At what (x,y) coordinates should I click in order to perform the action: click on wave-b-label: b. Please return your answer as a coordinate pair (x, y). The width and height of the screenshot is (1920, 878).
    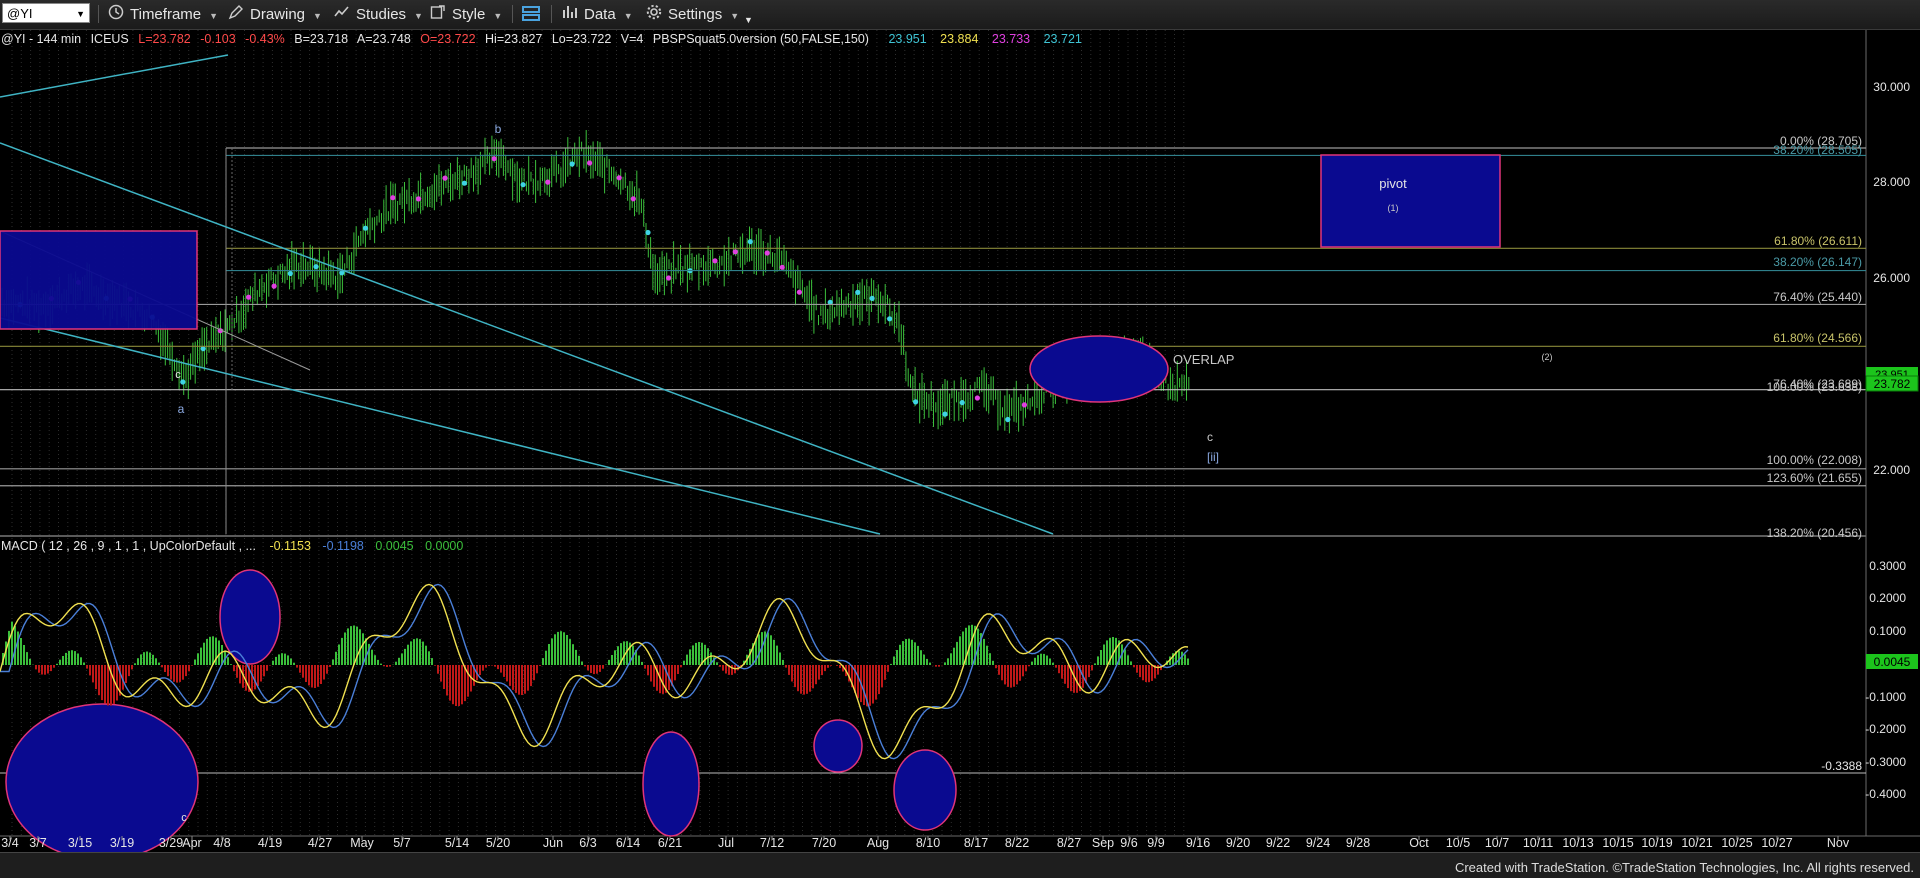
    Looking at the image, I should click on (498, 129).